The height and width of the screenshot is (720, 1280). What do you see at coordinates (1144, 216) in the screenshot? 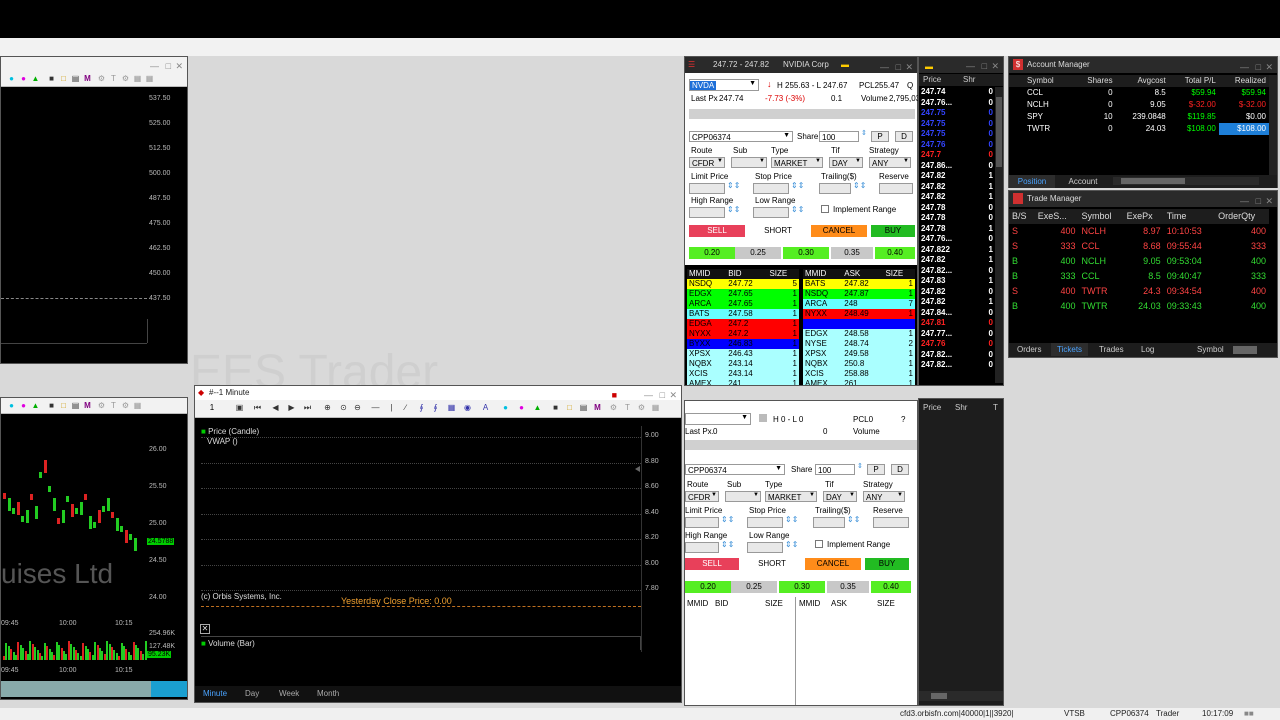
I see `col-exe-px: ExePx` at bounding box center [1144, 216].